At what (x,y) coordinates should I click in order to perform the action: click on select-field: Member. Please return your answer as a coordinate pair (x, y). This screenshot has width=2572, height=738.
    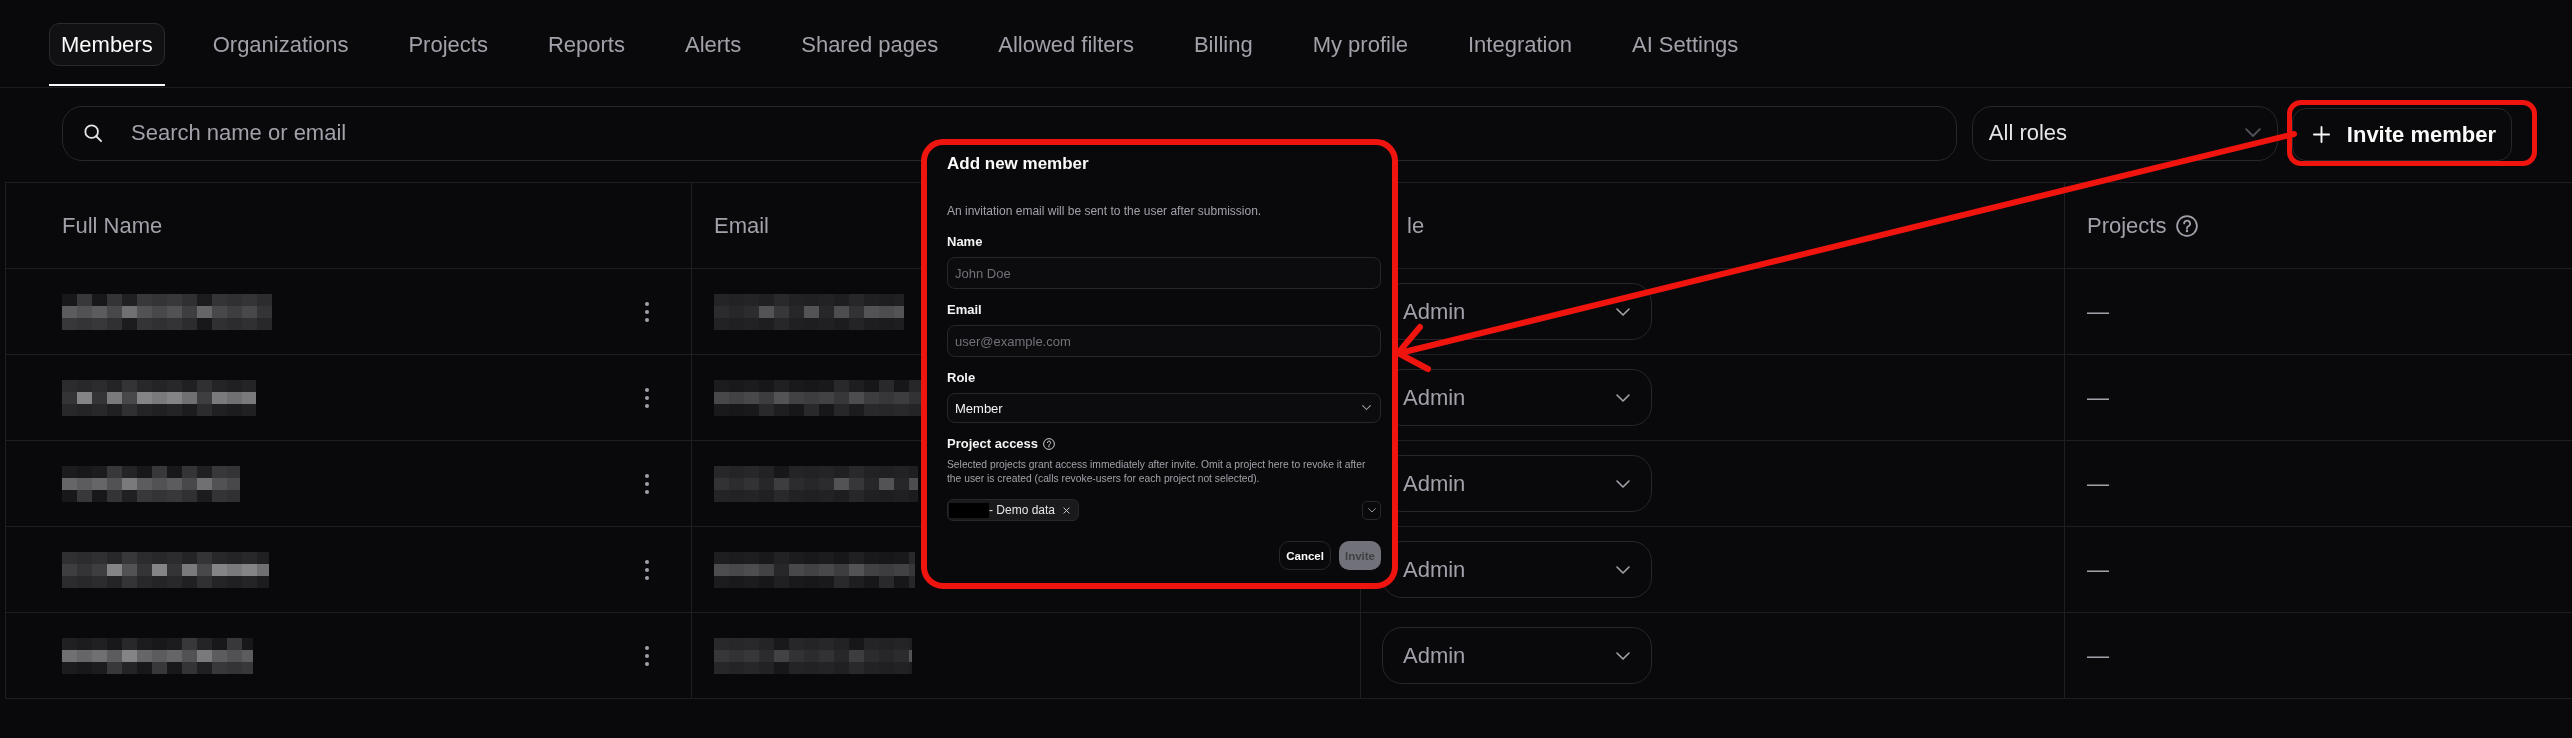
    Looking at the image, I should click on (1164, 408).